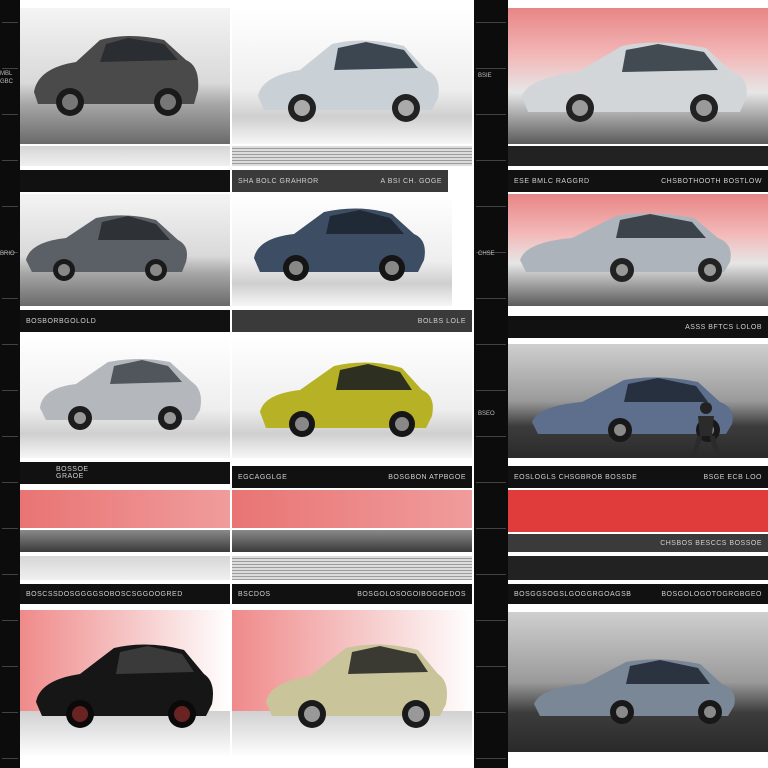 Image resolution: width=768 pixels, height=768 pixels. Describe the element at coordinates (486, 254) in the screenshot. I see `center-rail-text-2: CHSE` at that location.